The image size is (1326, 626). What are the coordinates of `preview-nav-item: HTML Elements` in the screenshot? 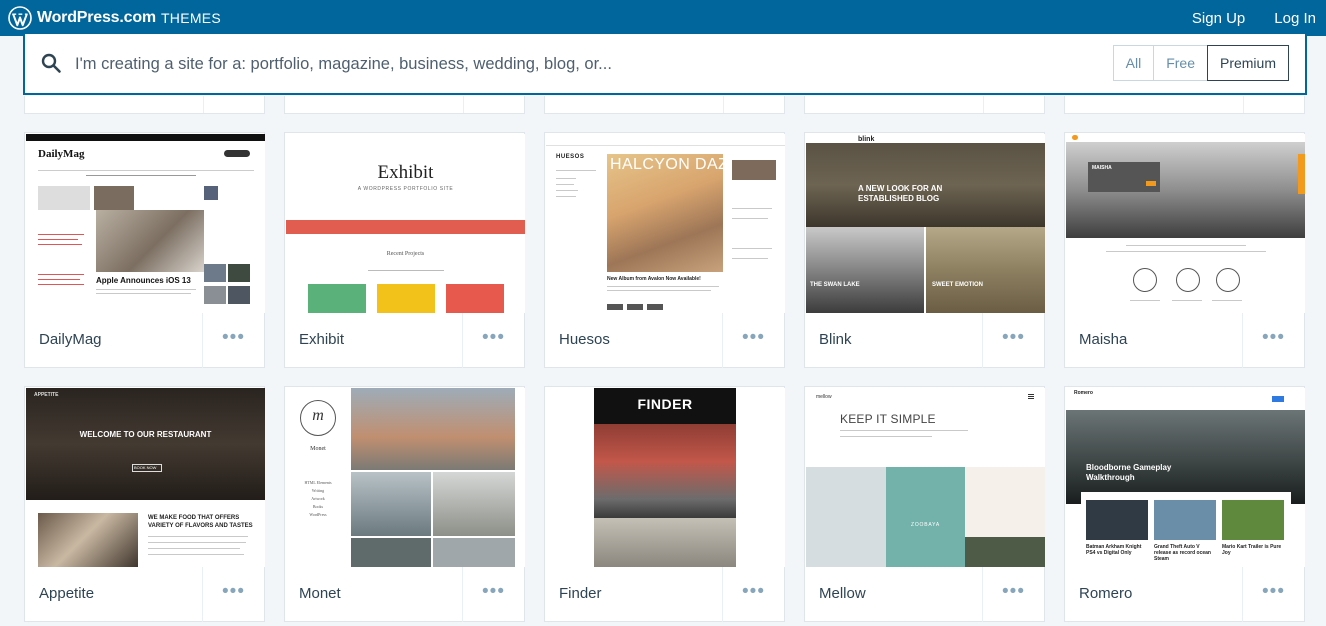 It's located at (318, 482).